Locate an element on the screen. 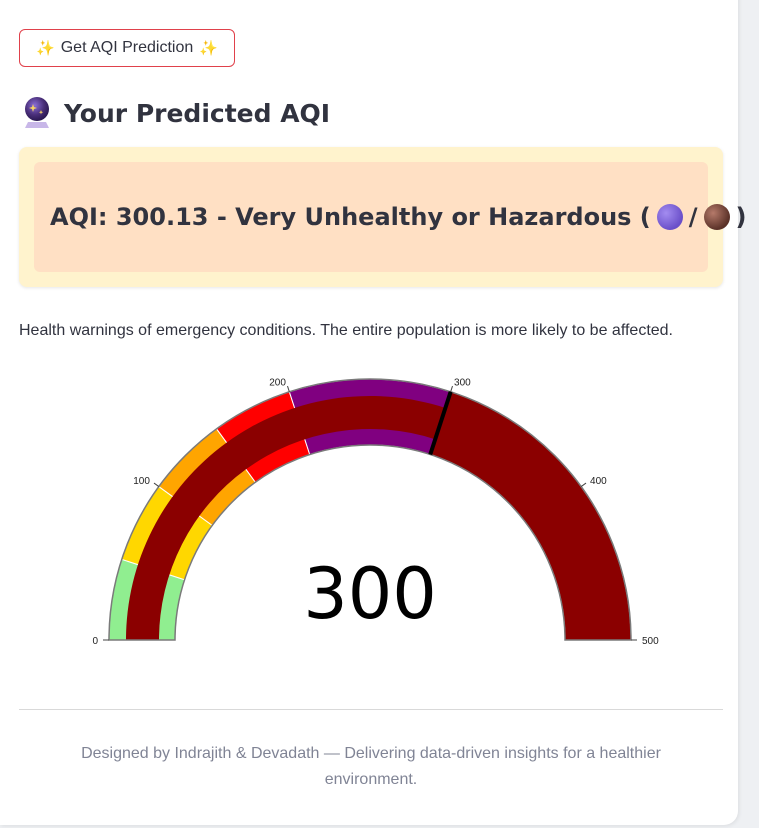 The height and width of the screenshot is (828, 759). footer-line-2: environment. is located at coordinates (371, 779).